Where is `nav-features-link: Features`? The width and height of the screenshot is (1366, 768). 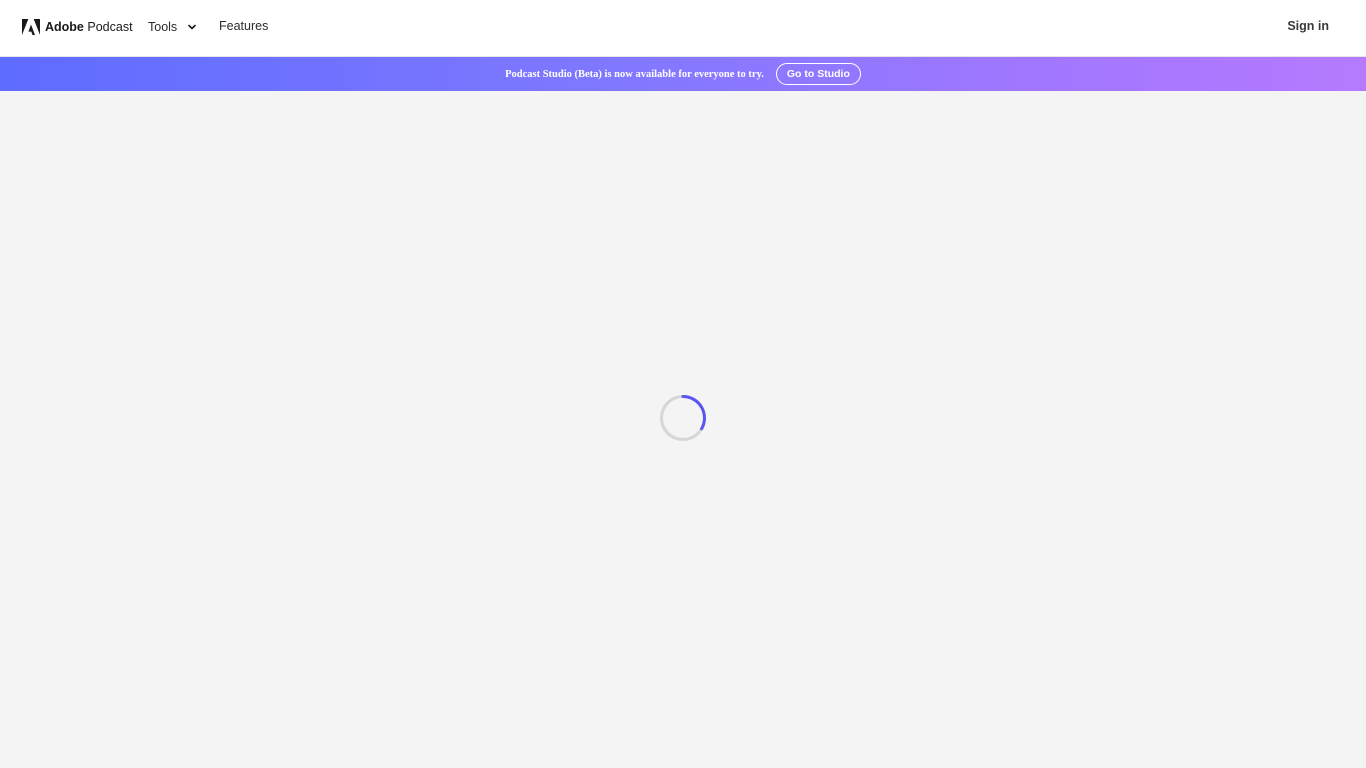
nav-features-link: Features is located at coordinates (243, 27).